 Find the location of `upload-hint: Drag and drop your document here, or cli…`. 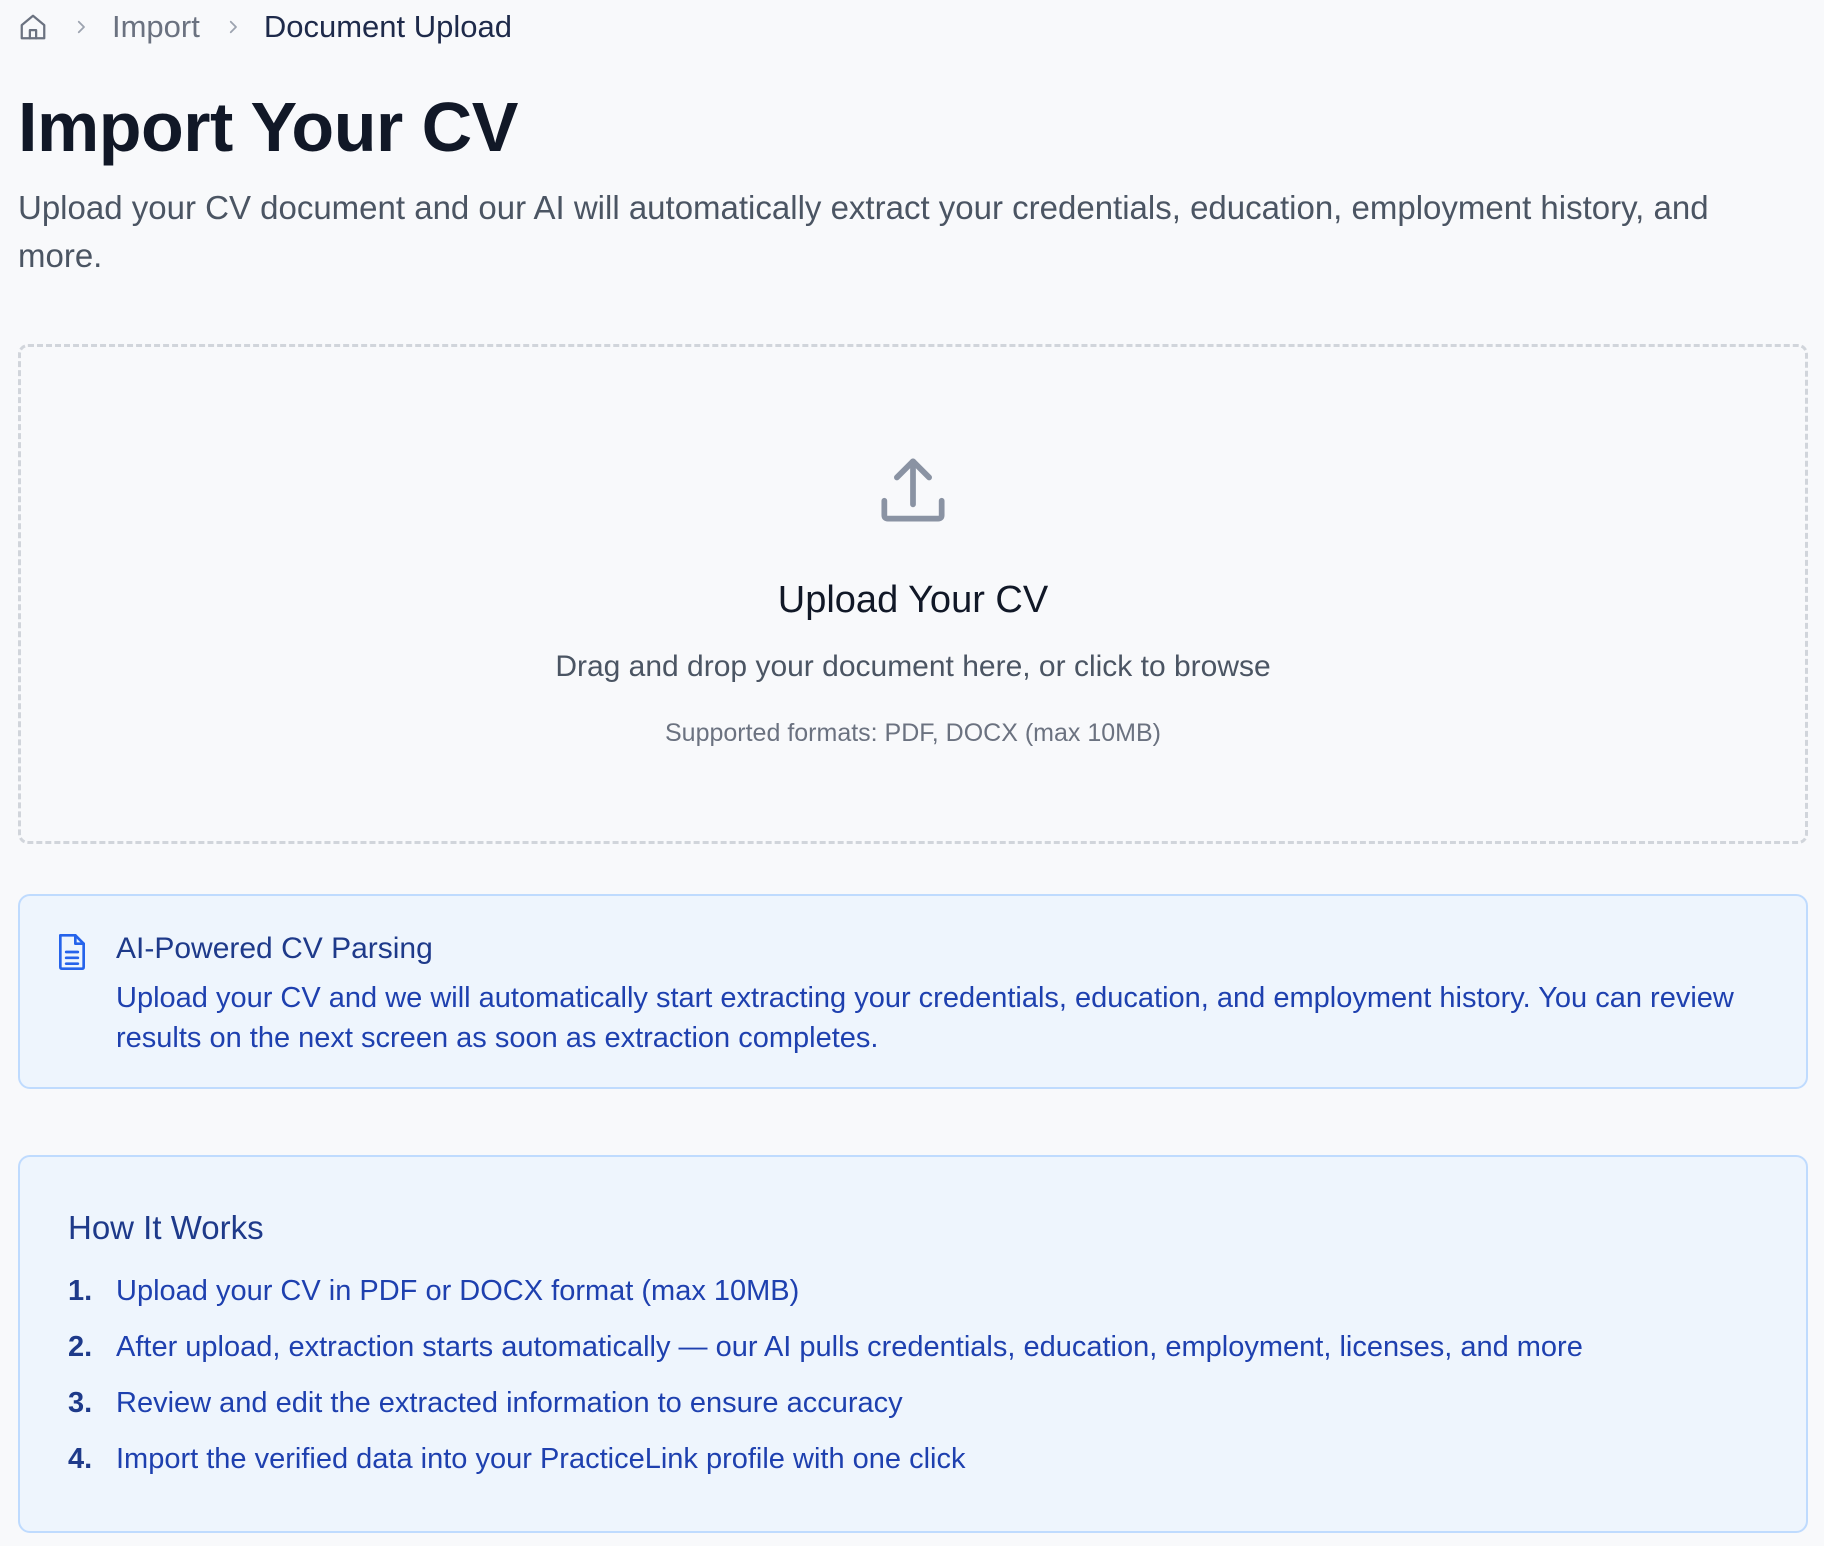

upload-hint: Drag and drop your document here, or cli… is located at coordinates (913, 666).